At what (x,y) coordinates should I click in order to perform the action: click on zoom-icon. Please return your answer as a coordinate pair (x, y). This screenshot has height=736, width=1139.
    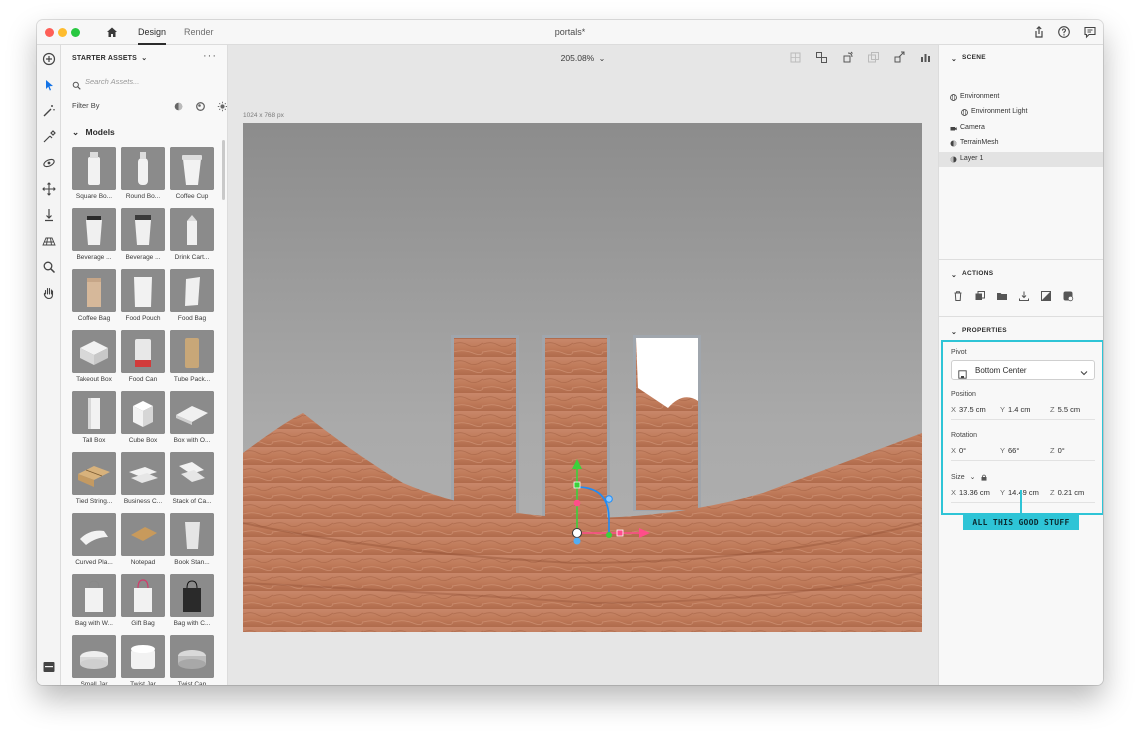
    Looking at the image, I should click on (49, 267).